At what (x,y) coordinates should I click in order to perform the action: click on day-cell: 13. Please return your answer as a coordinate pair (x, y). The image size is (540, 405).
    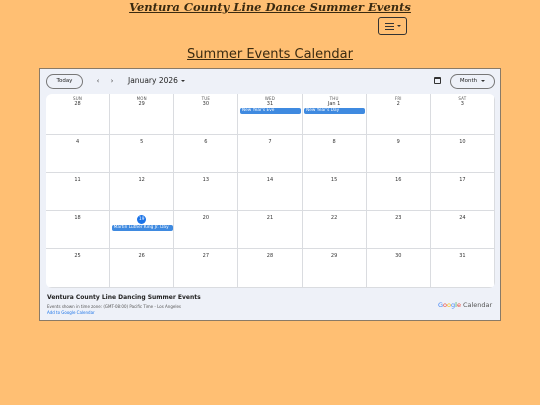
    Looking at the image, I should click on (206, 192).